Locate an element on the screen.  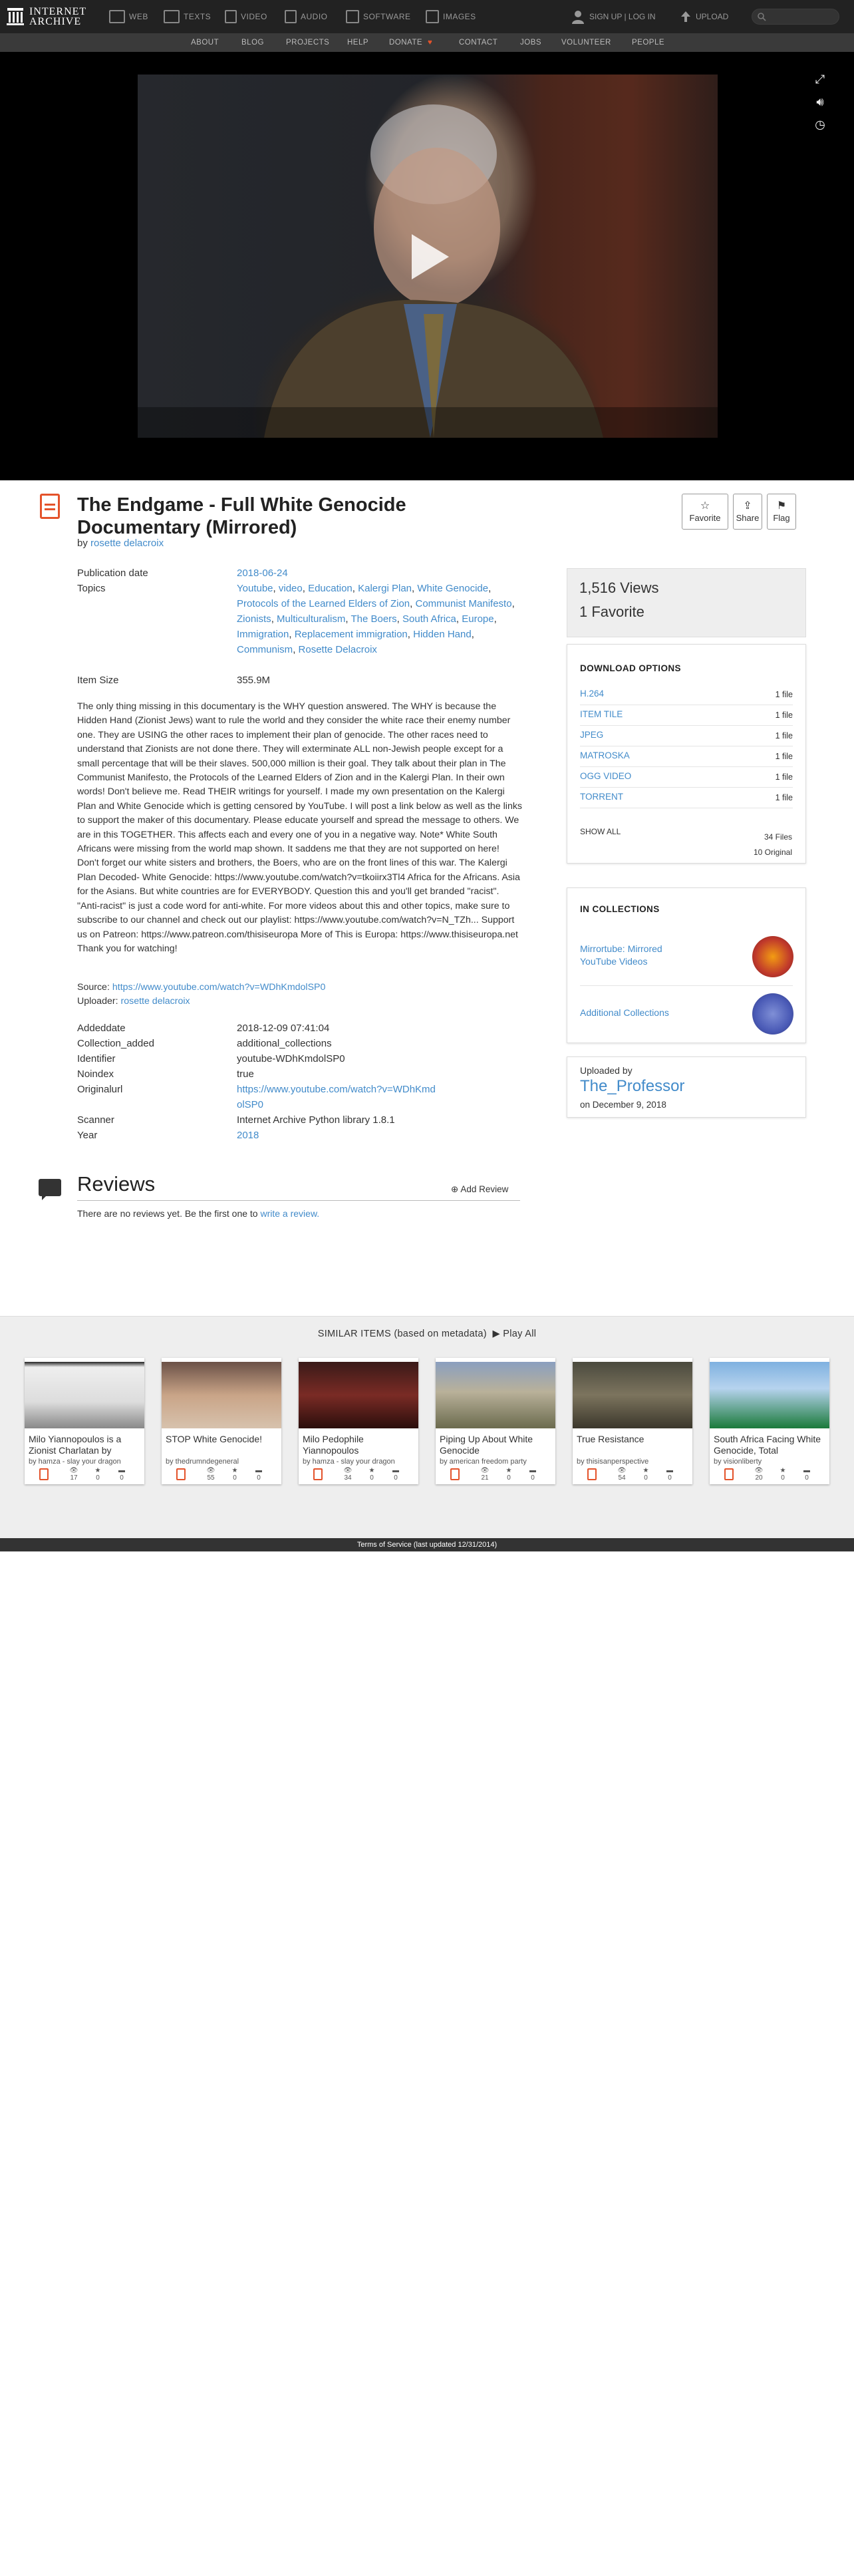
download-format: JPEG is located at coordinates (591, 735).